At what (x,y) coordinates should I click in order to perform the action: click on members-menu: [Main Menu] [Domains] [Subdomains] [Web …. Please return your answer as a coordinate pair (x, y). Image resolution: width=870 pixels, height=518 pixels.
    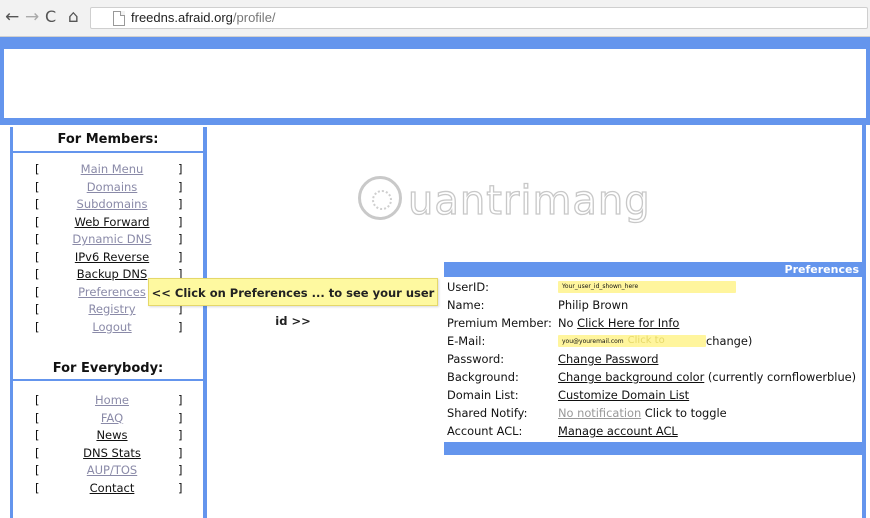
    Looking at the image, I should click on (108, 248).